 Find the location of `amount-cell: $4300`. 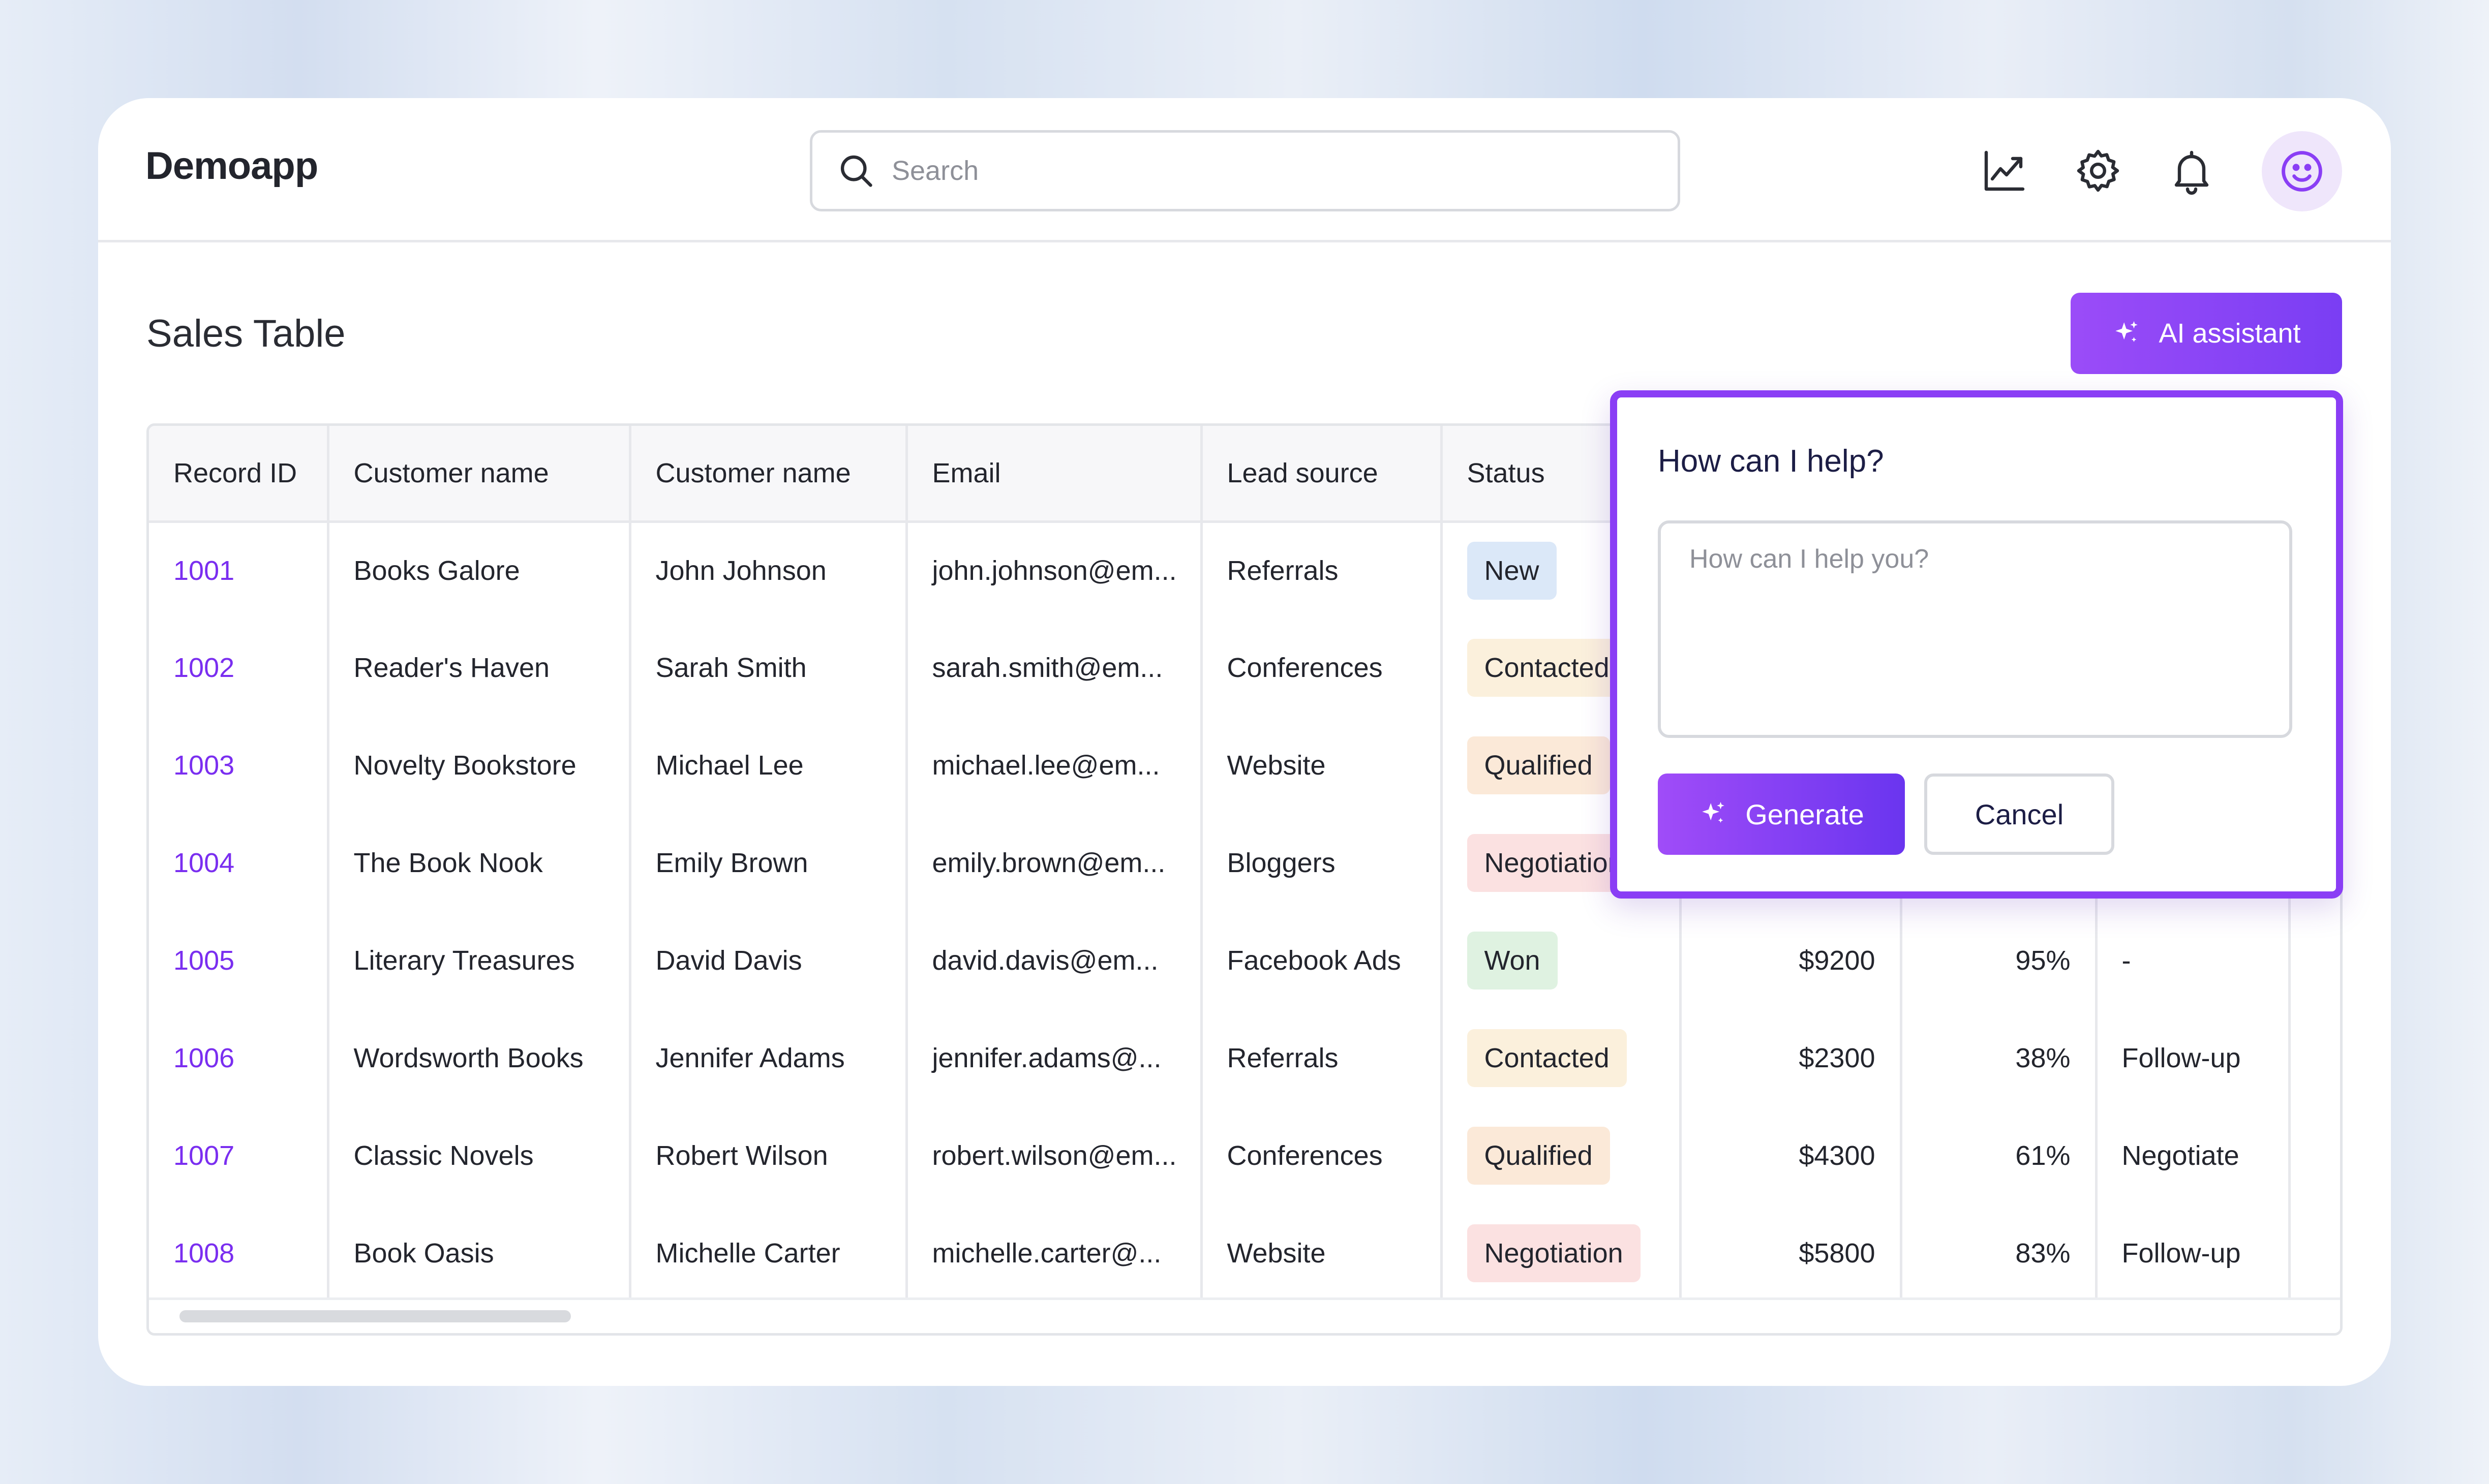

amount-cell: $4300 is located at coordinates (1791, 1155).